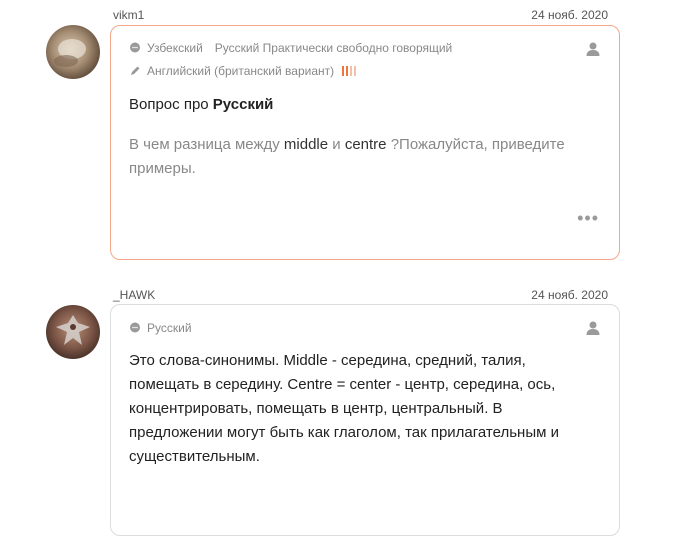 The image size is (674, 536). Describe the element at coordinates (128, 15) in the screenshot. I see `author-name: vikm1` at that location.